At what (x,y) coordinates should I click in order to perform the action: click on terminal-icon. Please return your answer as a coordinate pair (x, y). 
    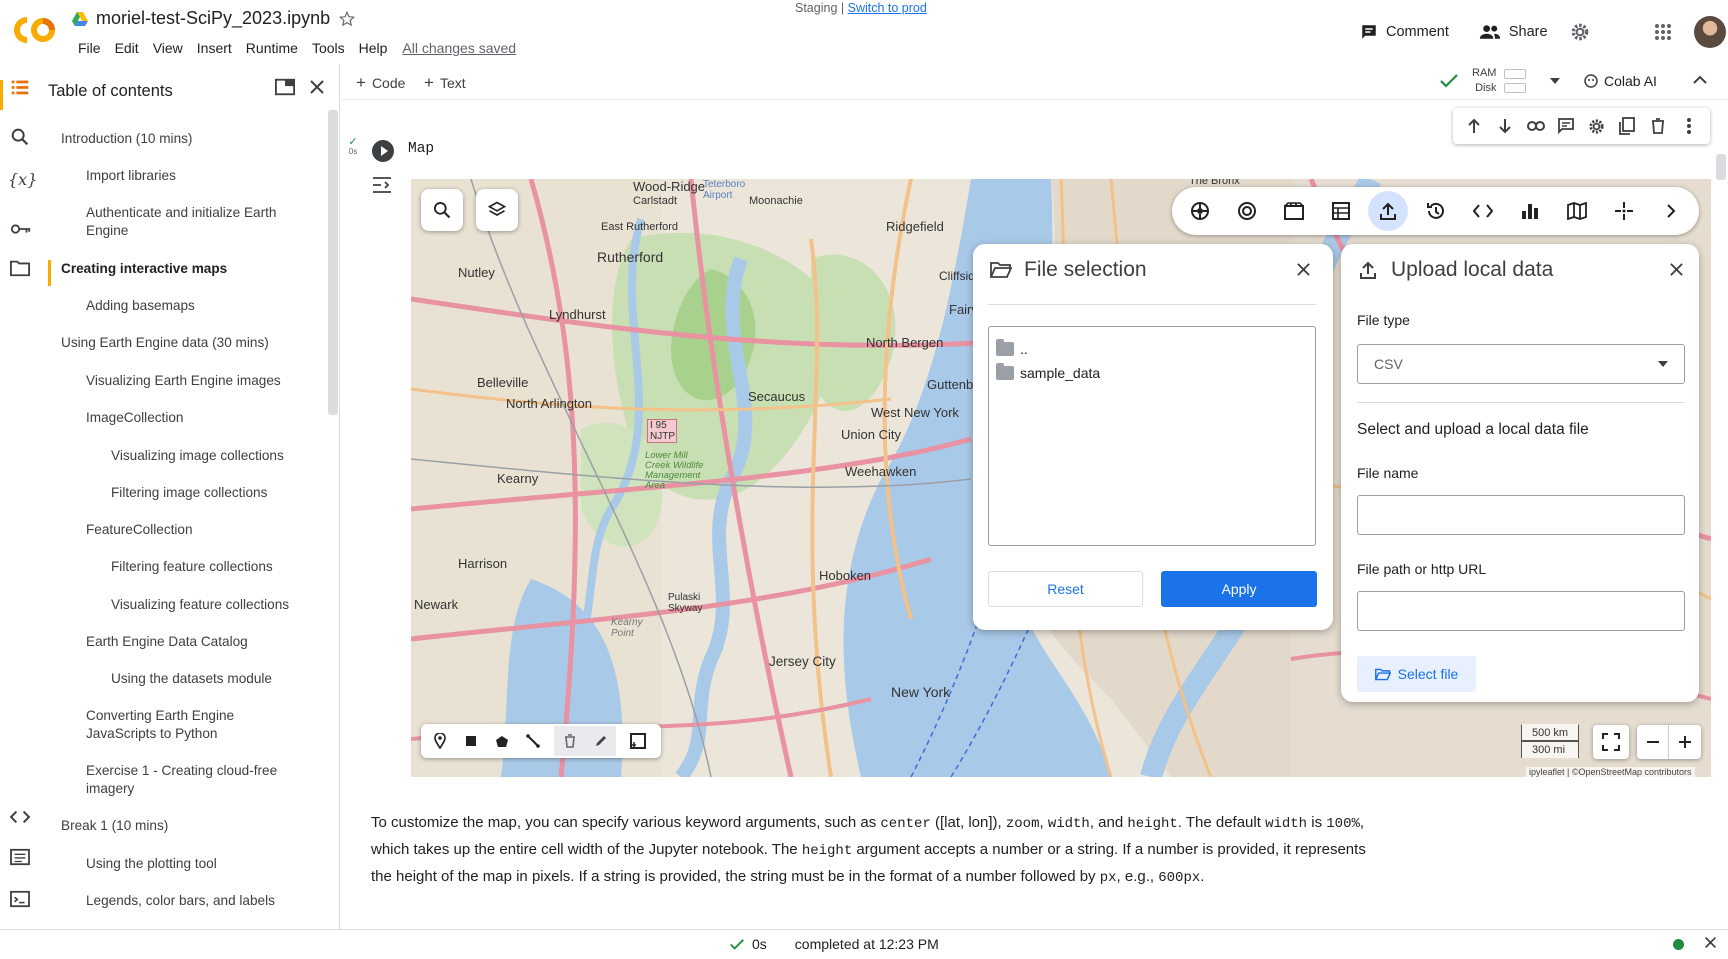
    Looking at the image, I should click on (21, 902).